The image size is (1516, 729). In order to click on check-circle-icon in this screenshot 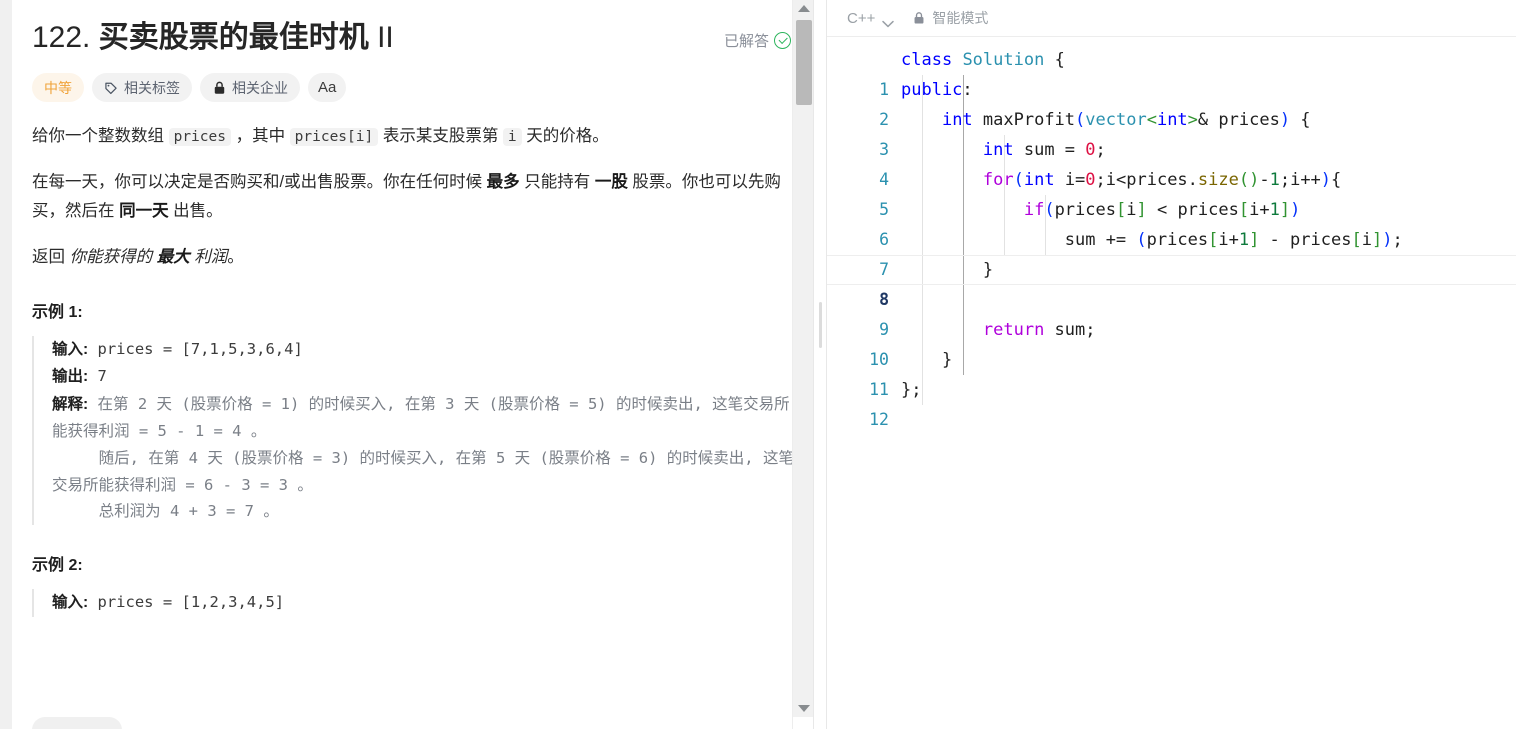, I will do `click(782, 40)`.